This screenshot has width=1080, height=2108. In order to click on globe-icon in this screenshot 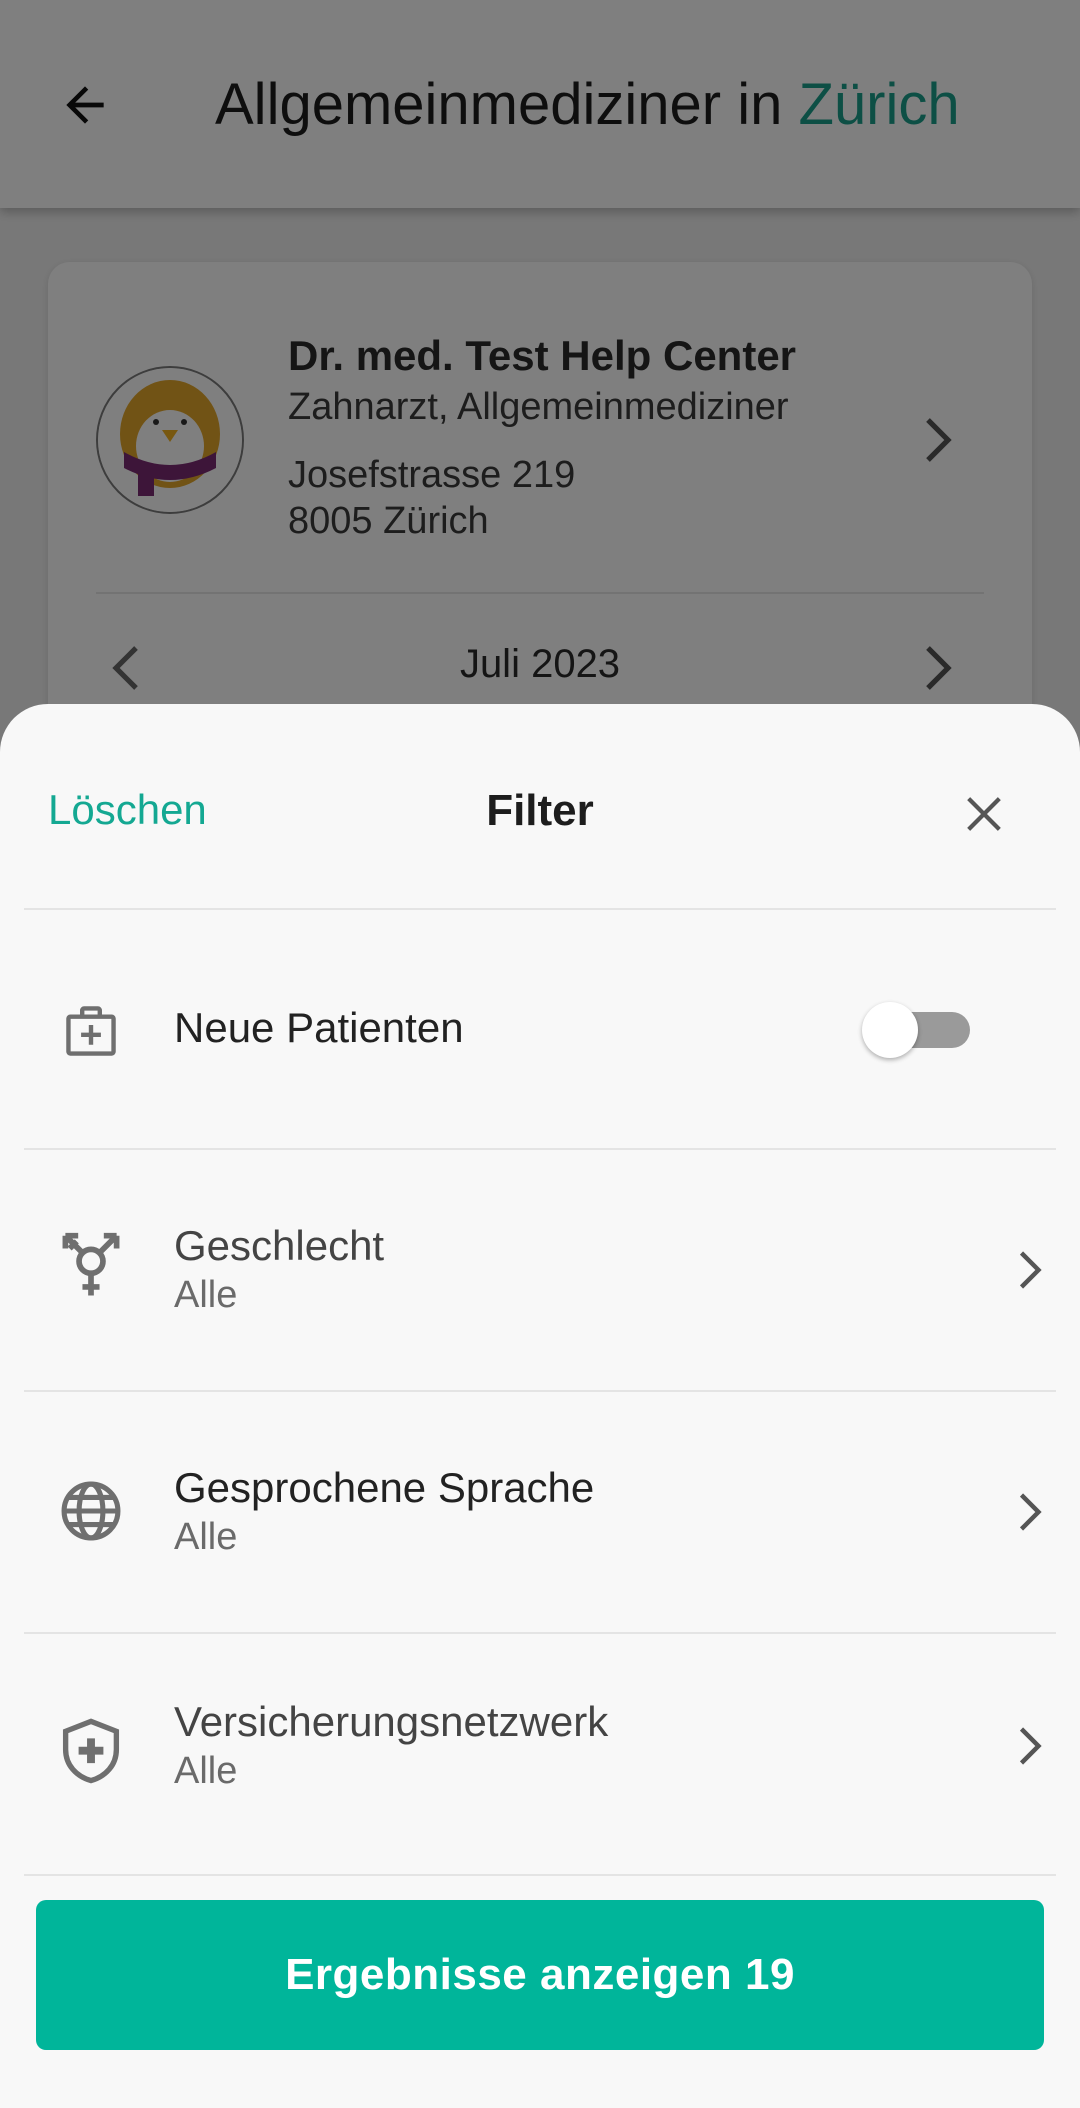, I will do `click(91, 1511)`.